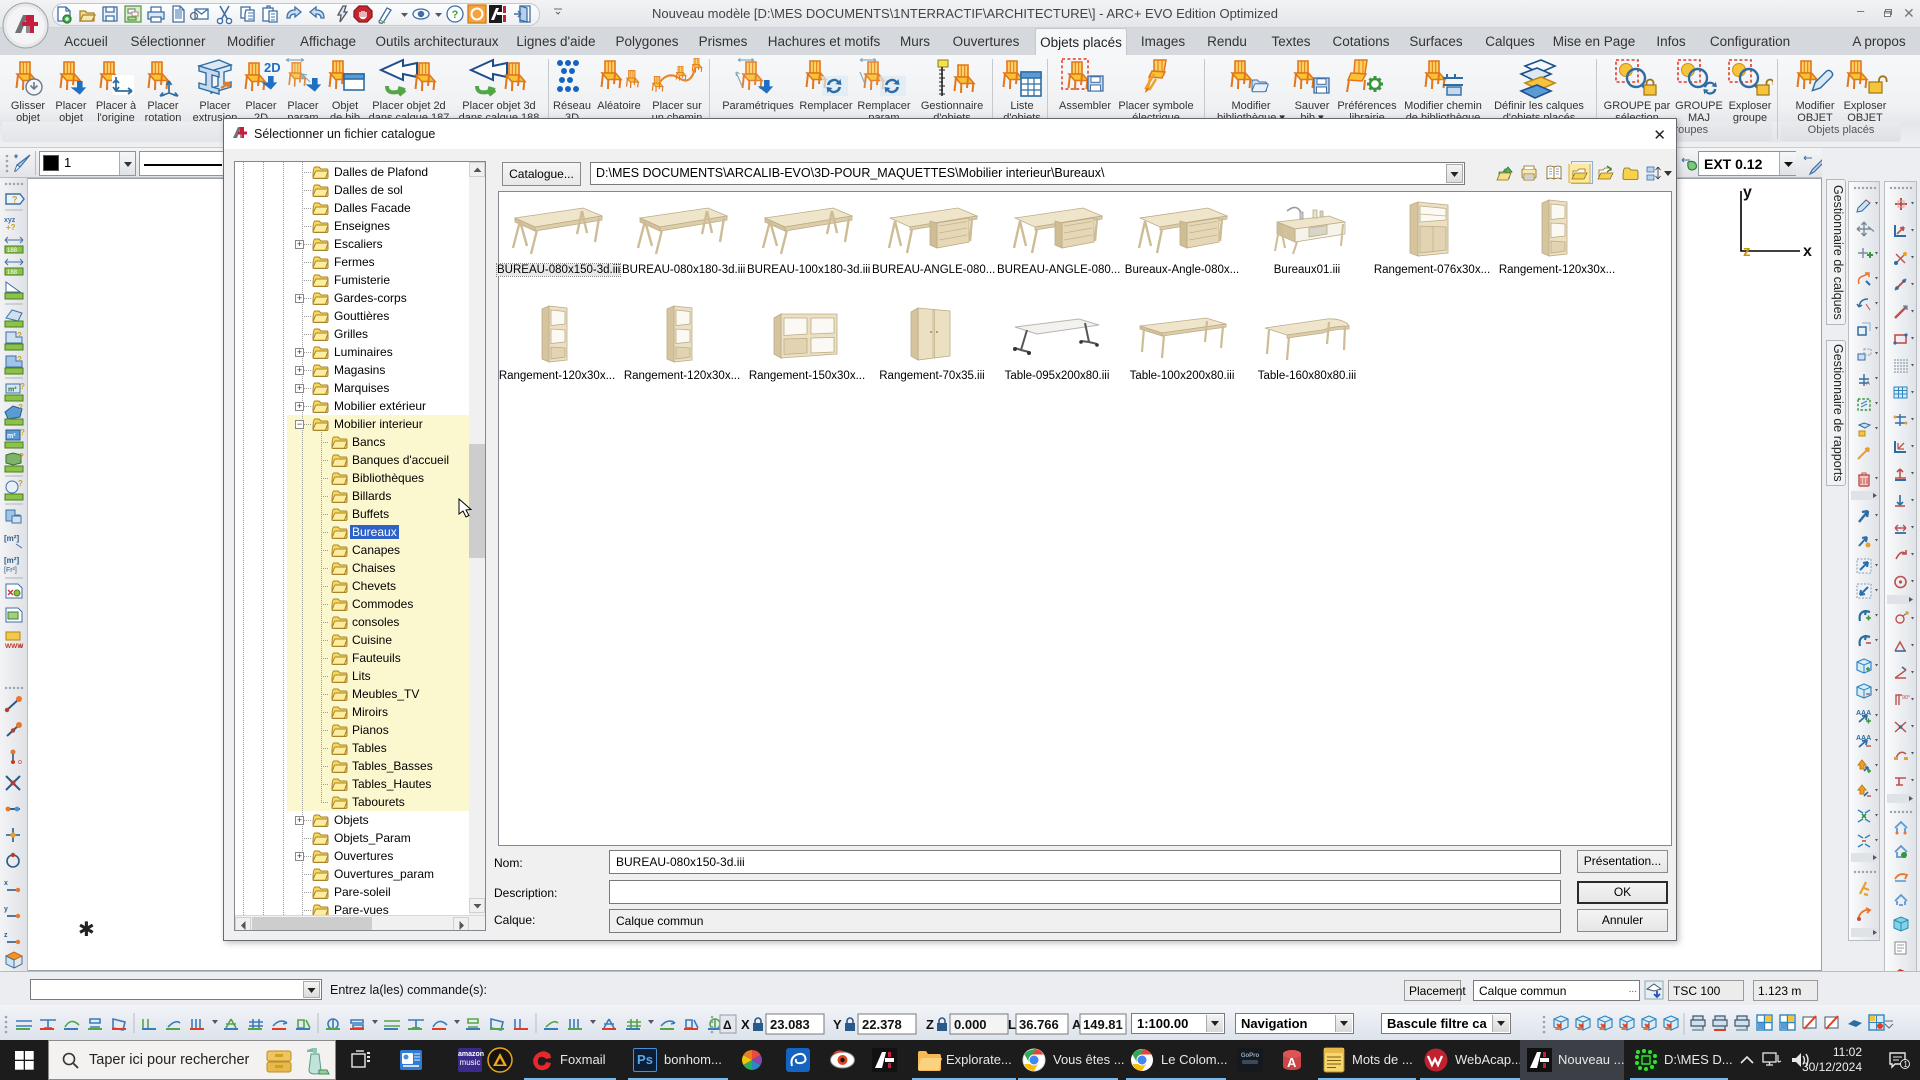  What do you see at coordinates (970, 1024) in the screenshot?
I see `svg-text: 0.000` at bounding box center [970, 1024].